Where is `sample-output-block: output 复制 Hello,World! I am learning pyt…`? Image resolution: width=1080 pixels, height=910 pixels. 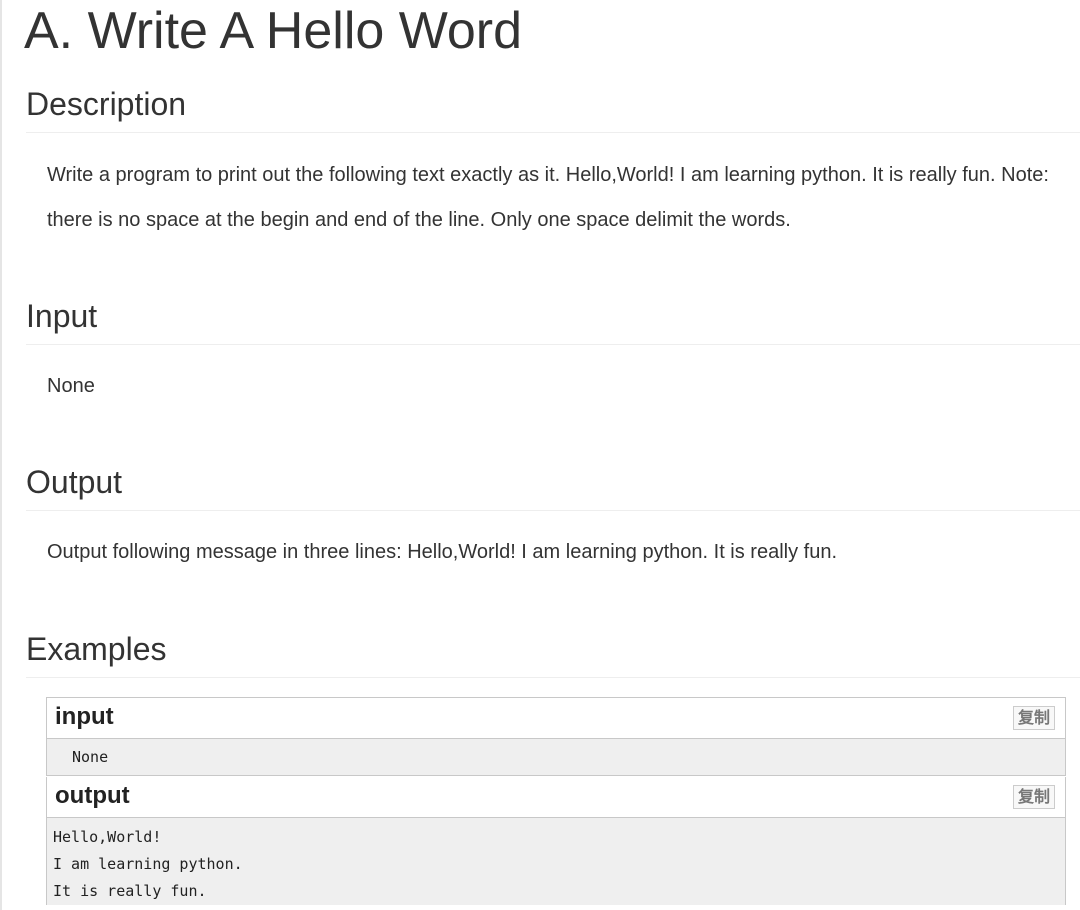
sample-output-block: output 复制 Hello,World! I am learning pyt… is located at coordinates (556, 841).